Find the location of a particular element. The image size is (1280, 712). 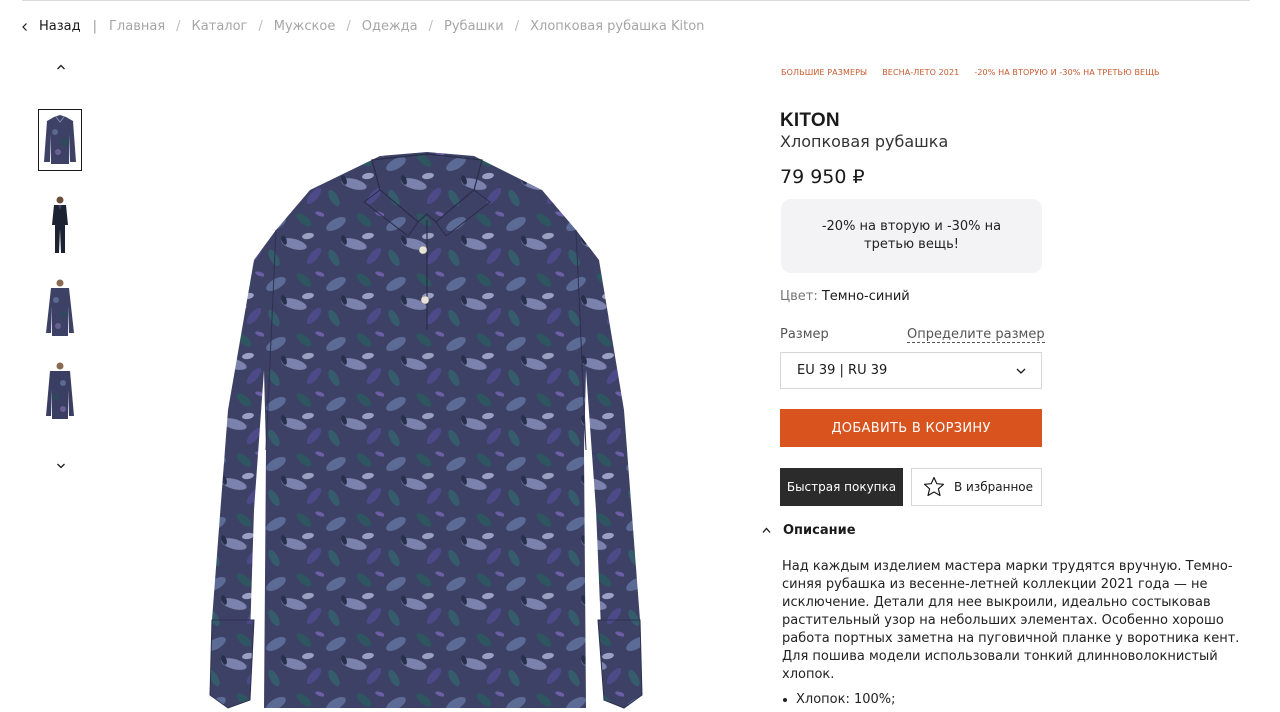

chevron-left-icon is located at coordinates (24, 26).